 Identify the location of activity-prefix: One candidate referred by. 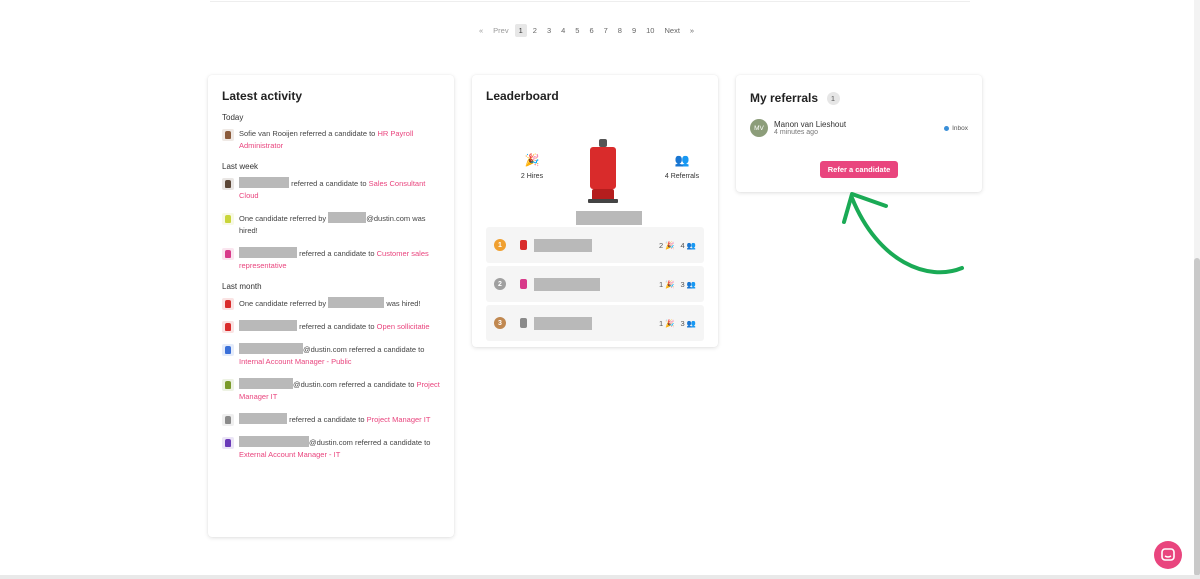
(284, 218).